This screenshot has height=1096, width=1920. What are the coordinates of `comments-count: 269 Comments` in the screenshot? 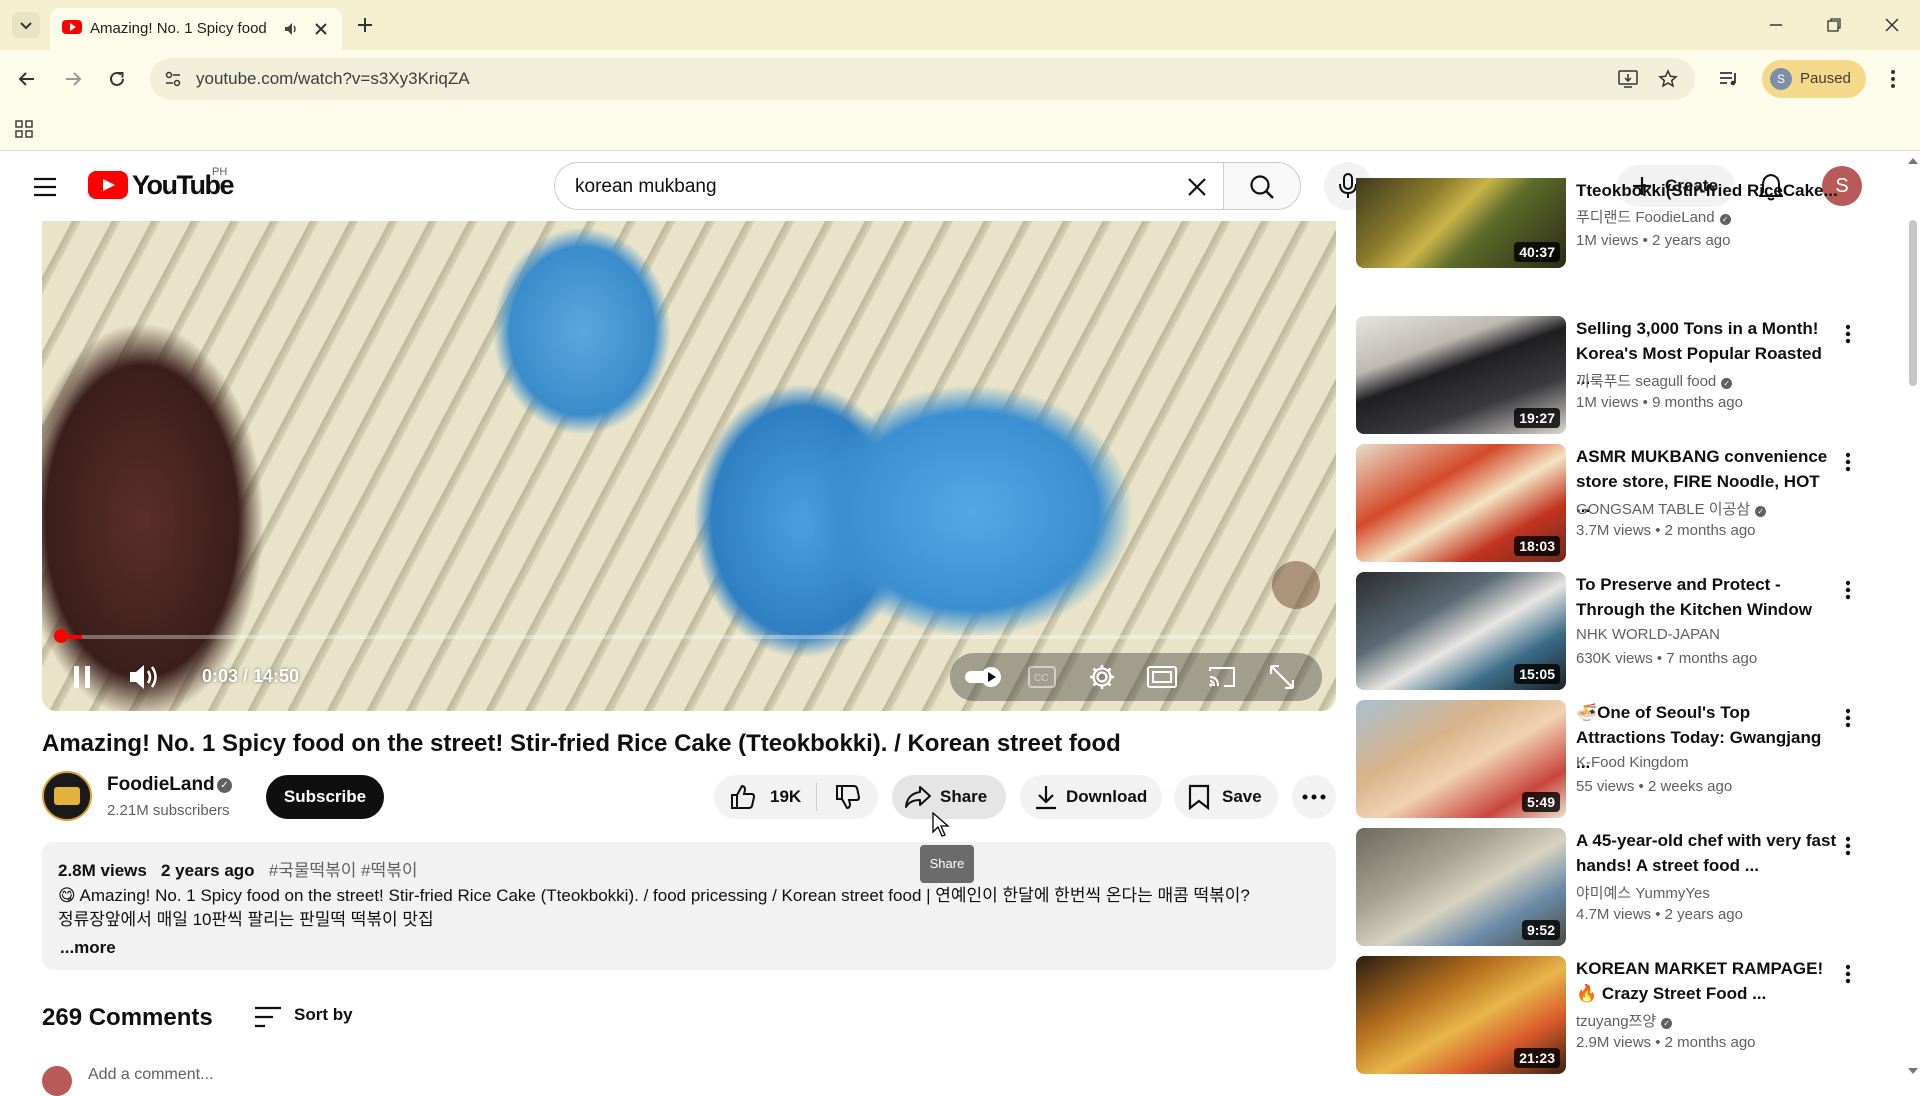 It's located at (127, 1017).